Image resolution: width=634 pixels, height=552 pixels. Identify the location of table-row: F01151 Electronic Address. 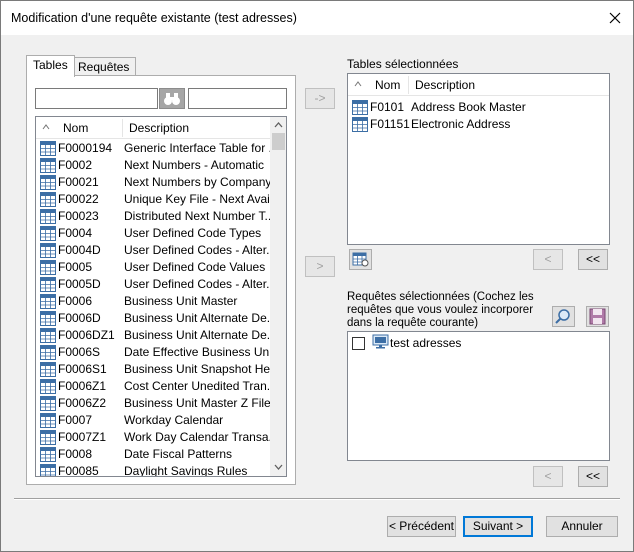
(478, 124).